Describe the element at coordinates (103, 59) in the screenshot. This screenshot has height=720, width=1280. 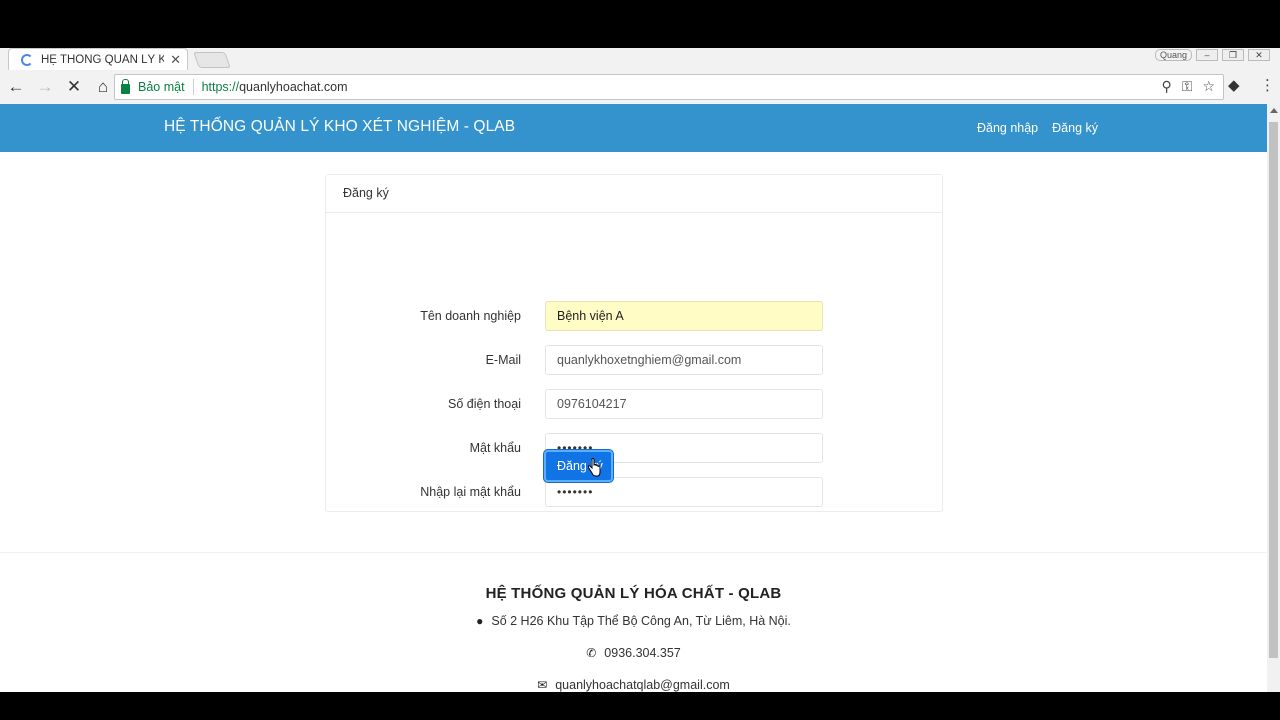
I see `tab-title: HỆ THỐNG QUẢN LÝ KH` at that location.